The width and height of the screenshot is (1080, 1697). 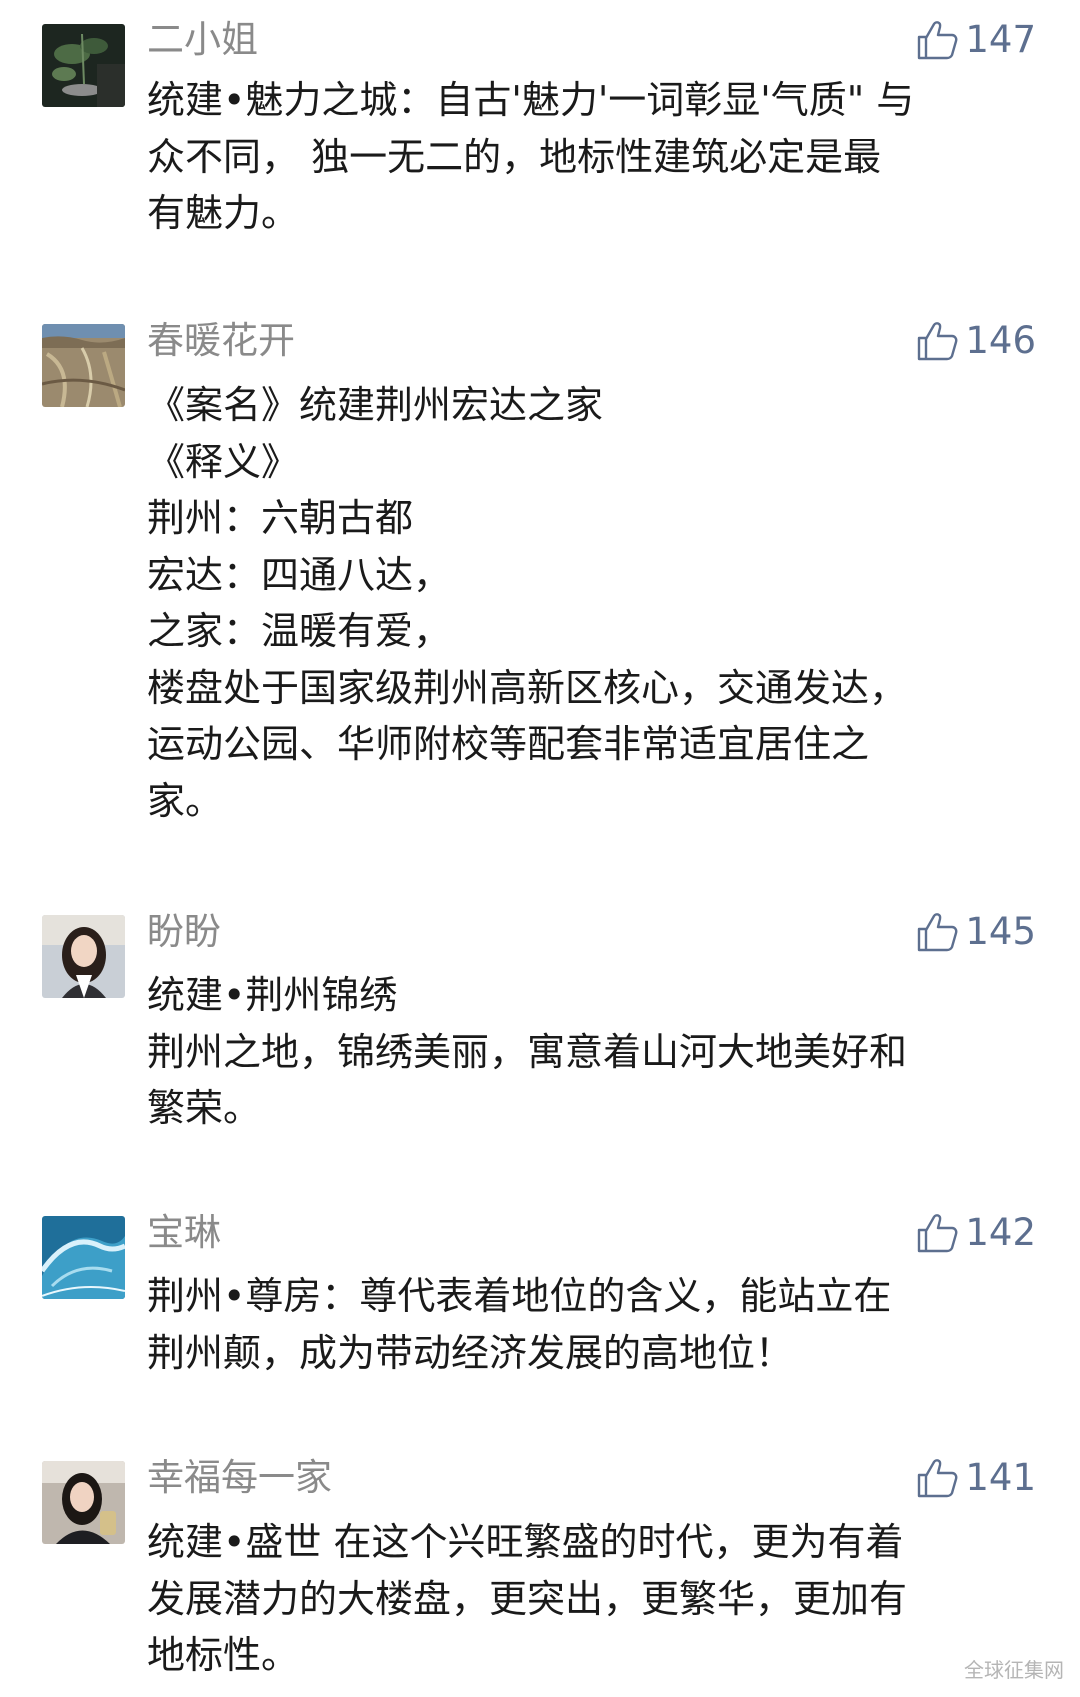 I want to click on like-count: 146, so click(x=1000, y=340).